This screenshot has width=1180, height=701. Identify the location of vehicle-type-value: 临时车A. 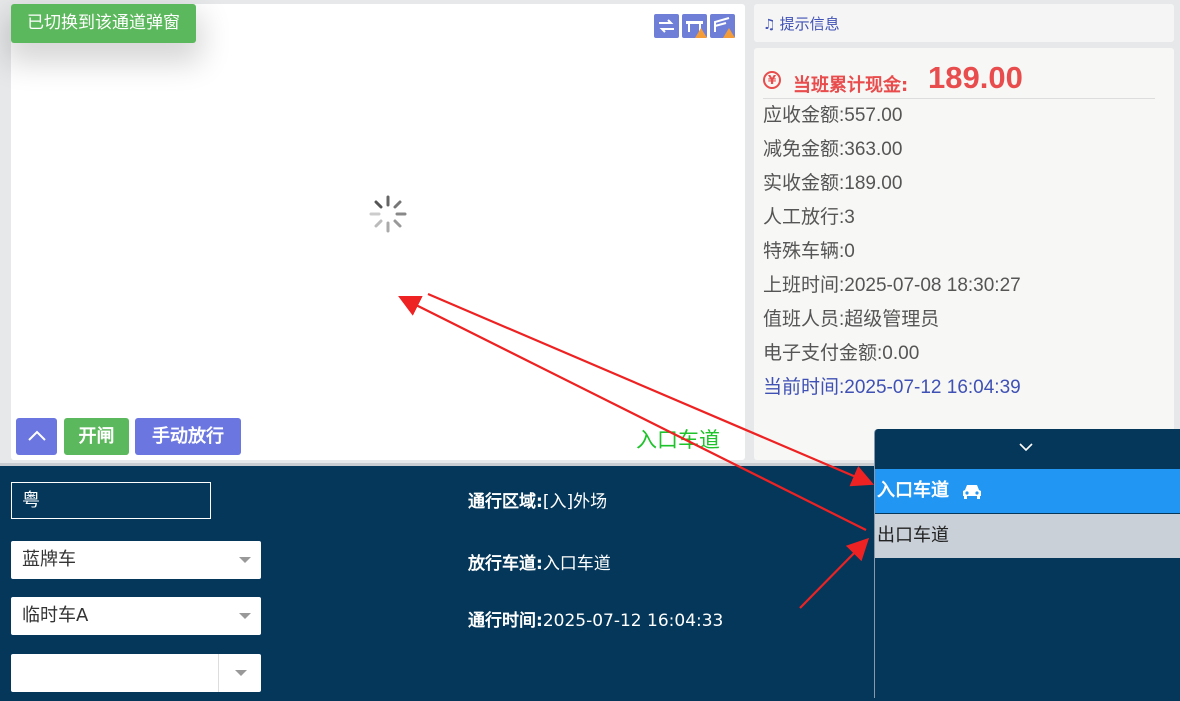
(55, 615).